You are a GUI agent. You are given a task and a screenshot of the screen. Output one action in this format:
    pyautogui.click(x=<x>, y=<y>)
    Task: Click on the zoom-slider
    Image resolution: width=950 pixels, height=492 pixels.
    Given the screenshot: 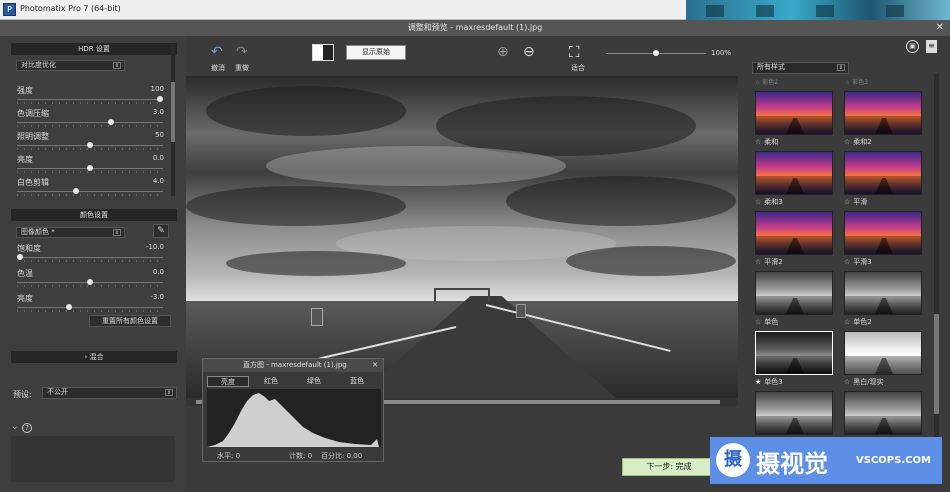 What is the action you would take?
    pyautogui.click(x=656, y=53)
    